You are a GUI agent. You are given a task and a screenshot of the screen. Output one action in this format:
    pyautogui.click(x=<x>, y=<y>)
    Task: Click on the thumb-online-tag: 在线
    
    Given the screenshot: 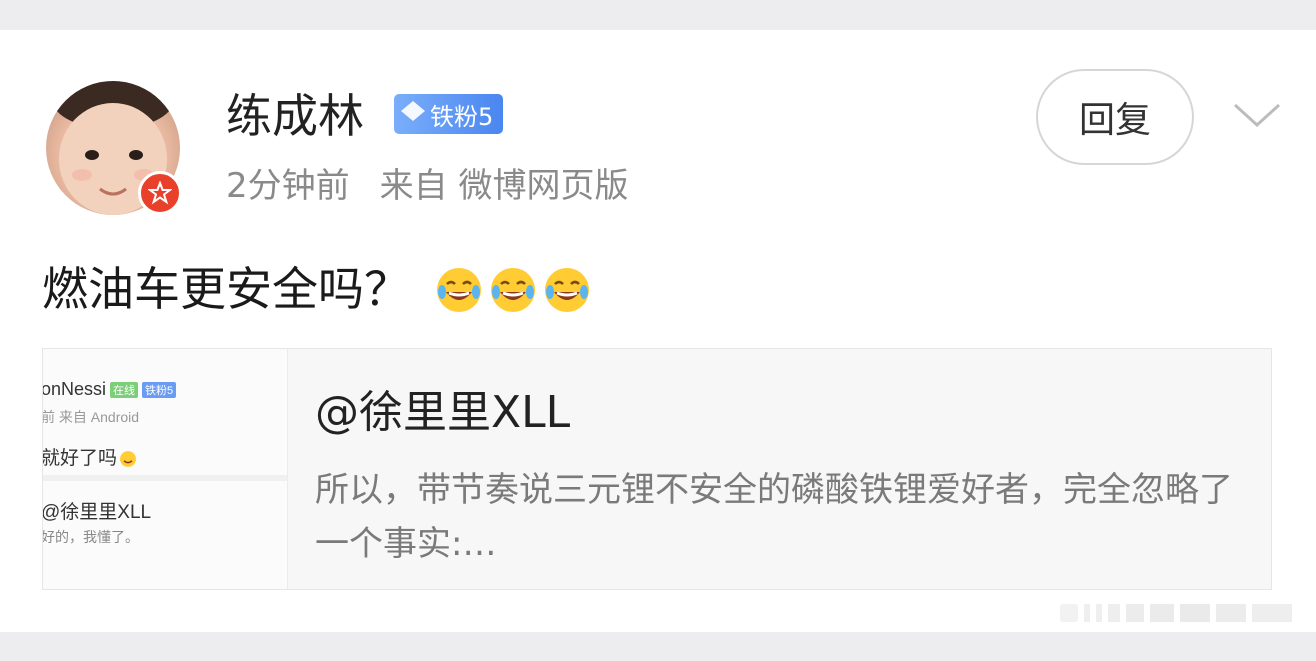 What is the action you would take?
    pyautogui.click(x=124, y=390)
    